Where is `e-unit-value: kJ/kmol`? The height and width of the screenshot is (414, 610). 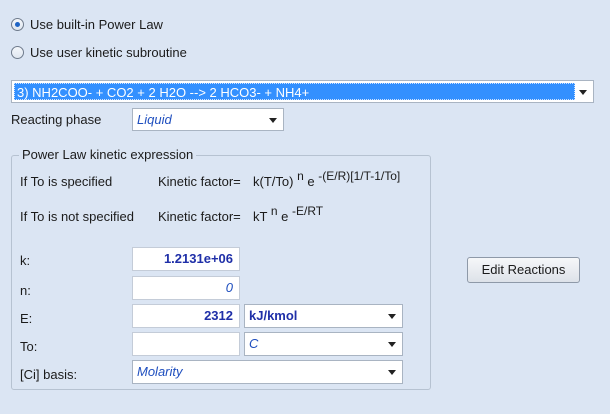
e-unit-value: kJ/kmol is located at coordinates (273, 315).